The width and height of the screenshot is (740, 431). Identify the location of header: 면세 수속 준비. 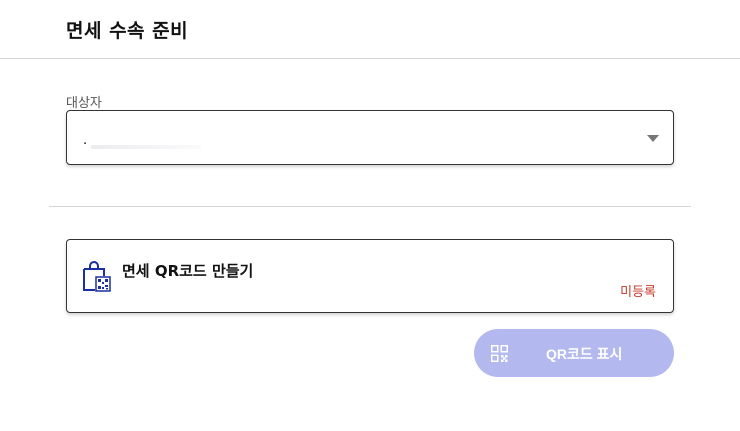
(370, 29).